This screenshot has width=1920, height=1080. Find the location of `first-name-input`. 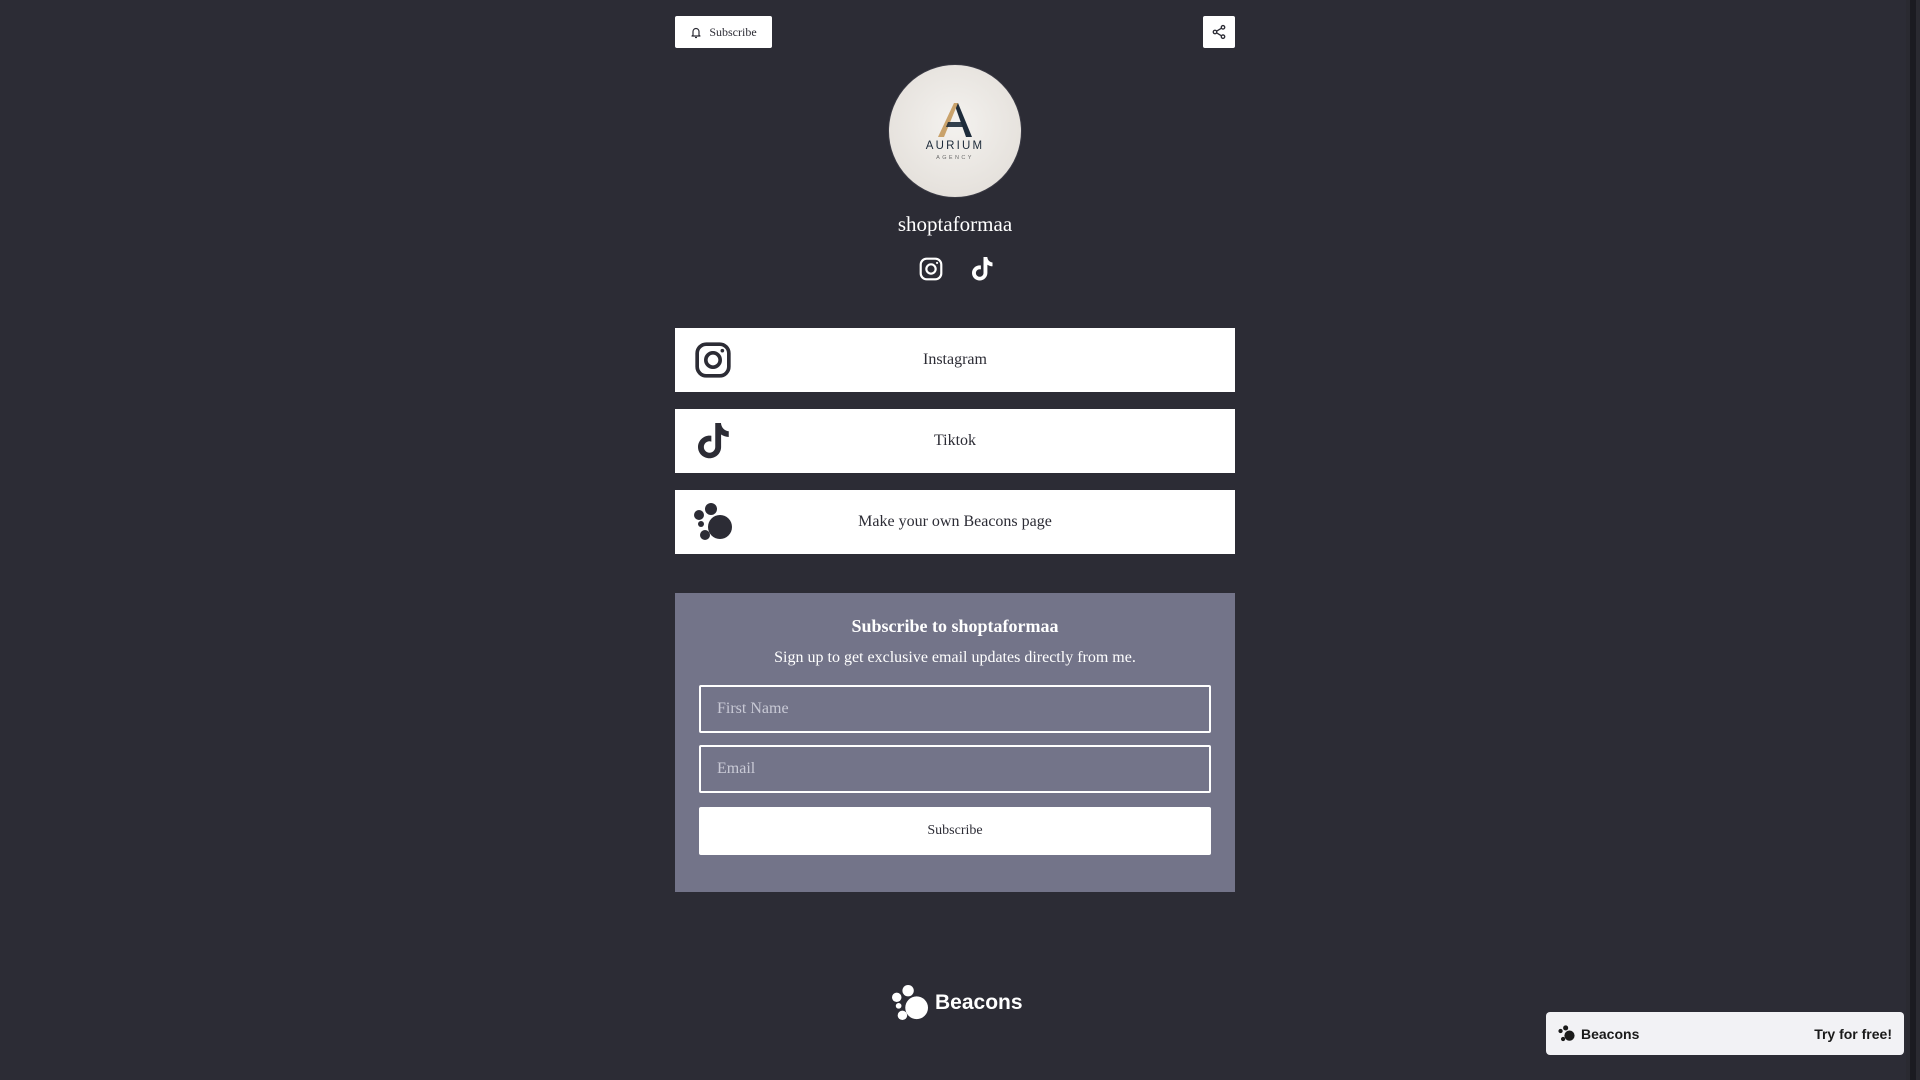

first-name-input is located at coordinates (955, 709).